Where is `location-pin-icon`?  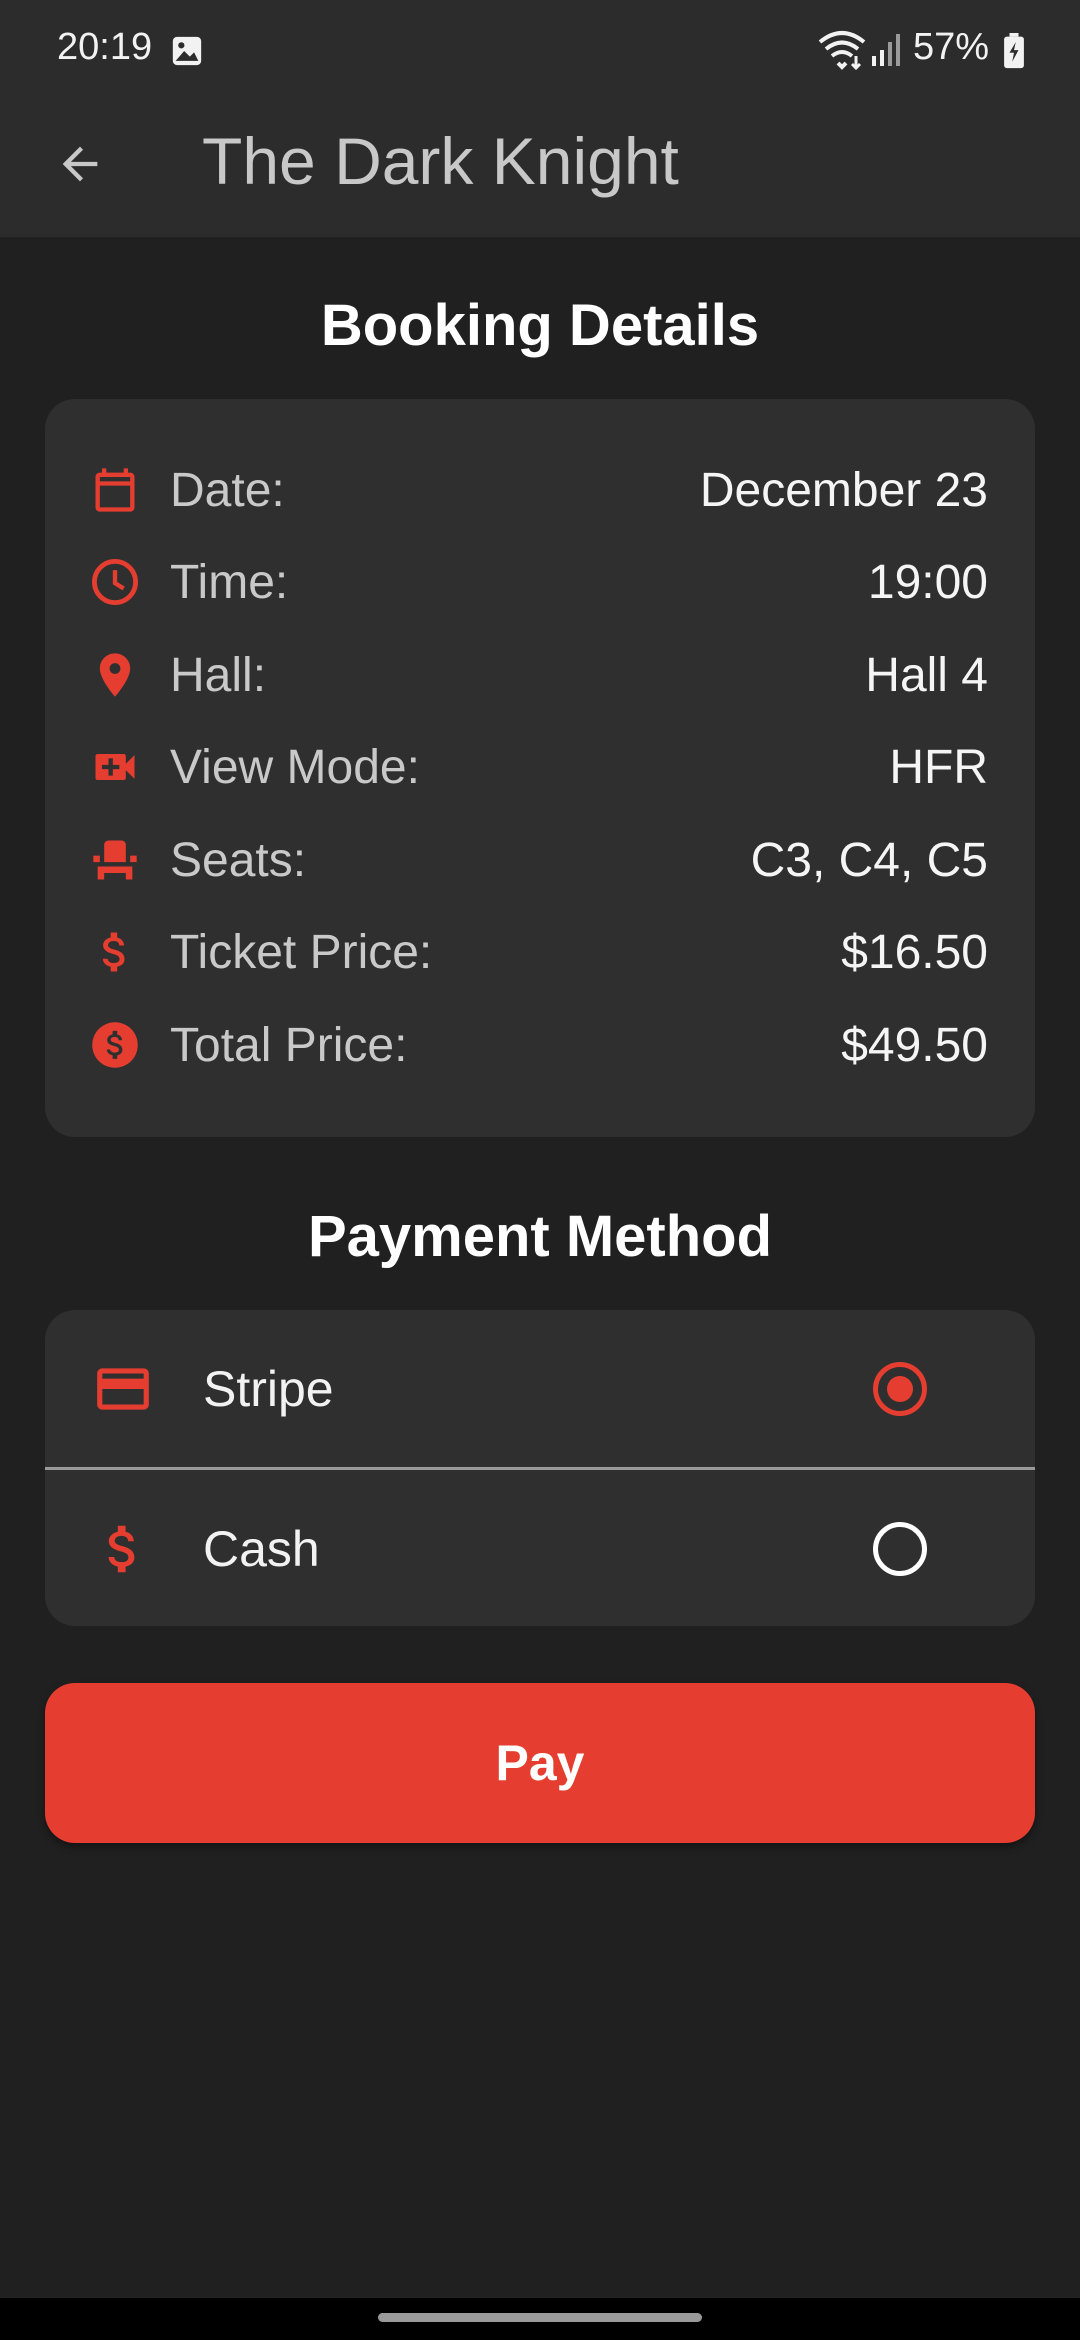 location-pin-icon is located at coordinates (115, 675).